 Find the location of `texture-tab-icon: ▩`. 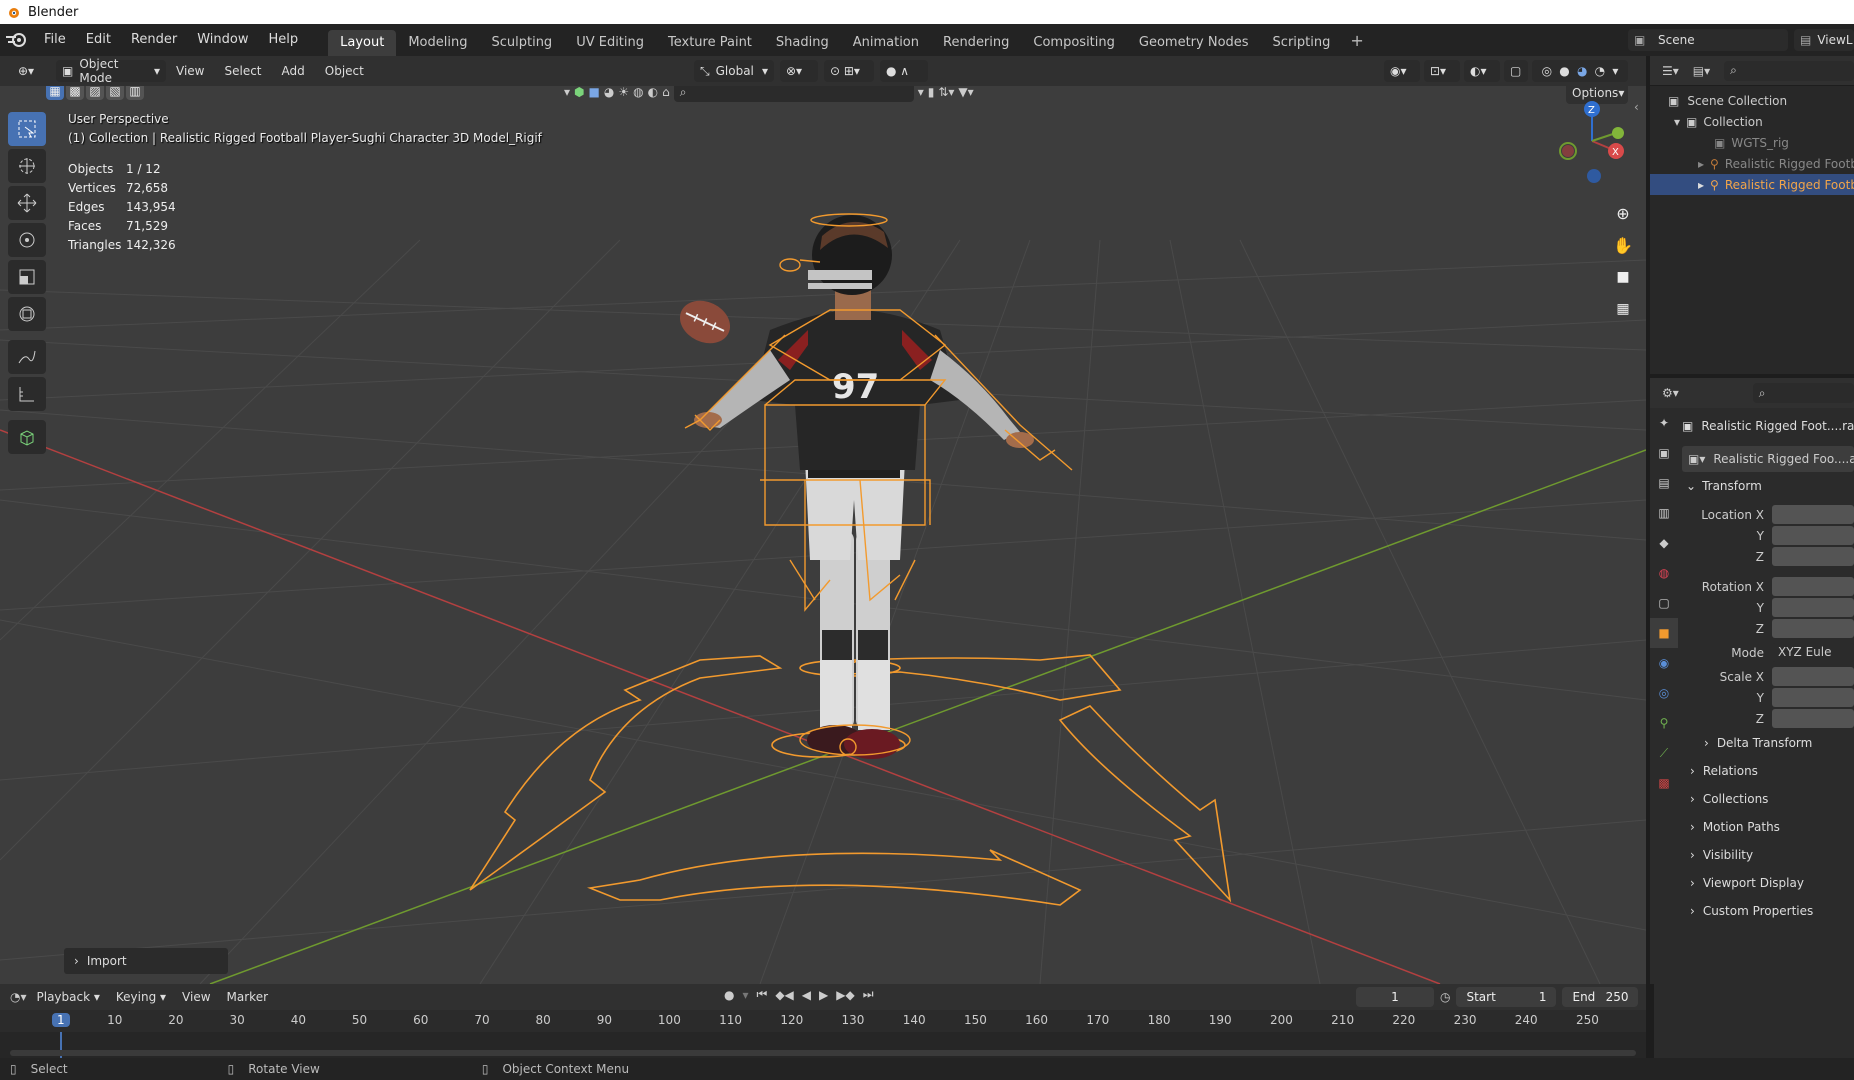

texture-tab-icon: ▩ is located at coordinates (1664, 783).